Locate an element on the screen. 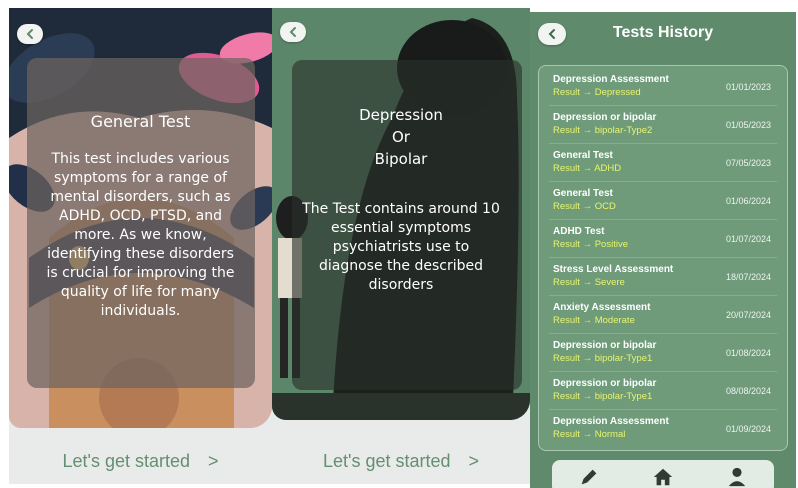 The image size is (798, 488). test-date: 18/07/2024 is located at coordinates (748, 277).